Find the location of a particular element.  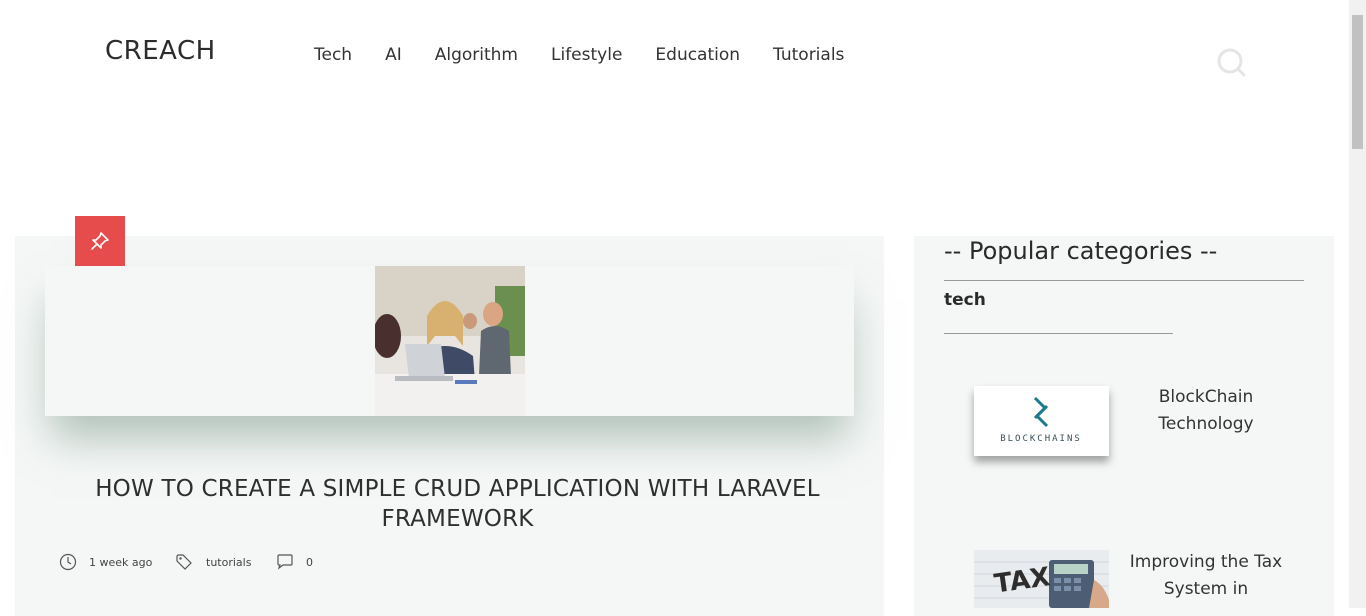

nav-item-education: Education is located at coordinates (697, 55).